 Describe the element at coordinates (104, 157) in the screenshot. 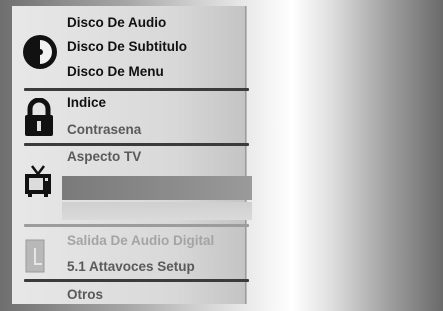

I see `menu-item-tv-aspect: Aspecto TV` at that location.